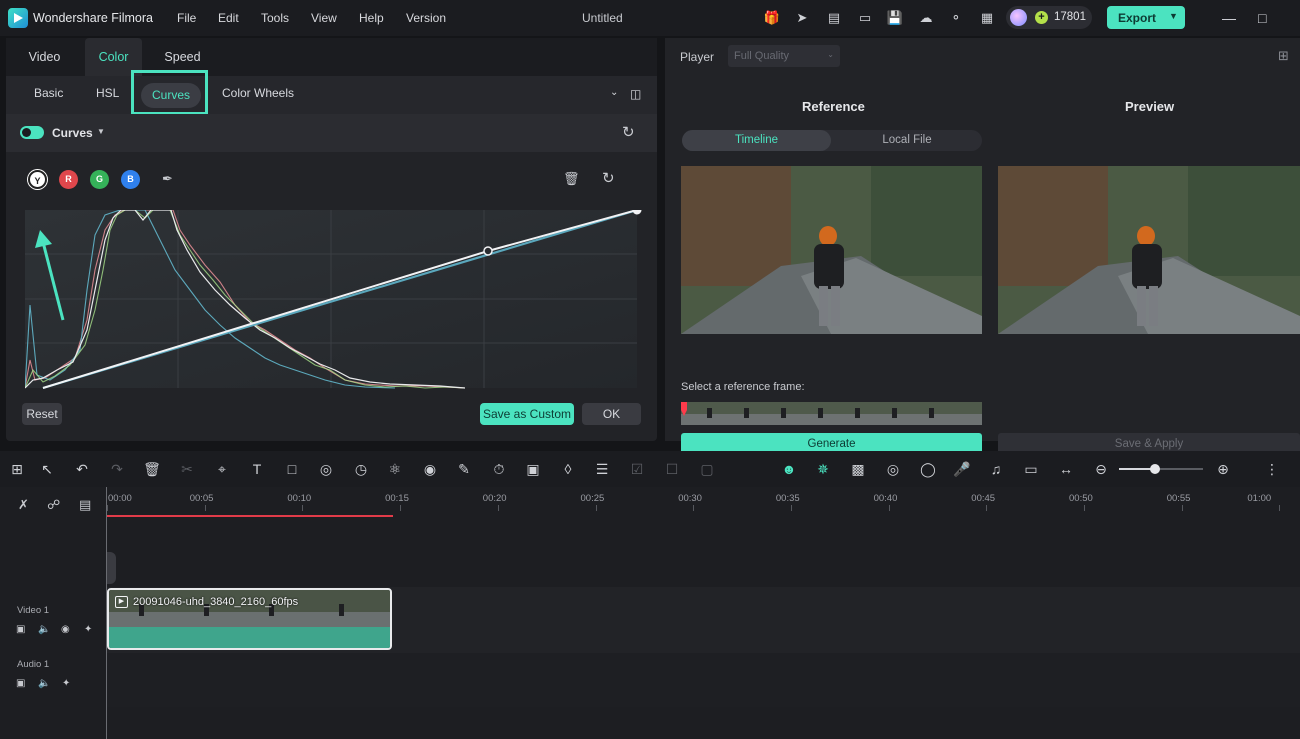 This screenshot has height=739, width=1300. I want to click on curves-toggle, so click(32, 132).